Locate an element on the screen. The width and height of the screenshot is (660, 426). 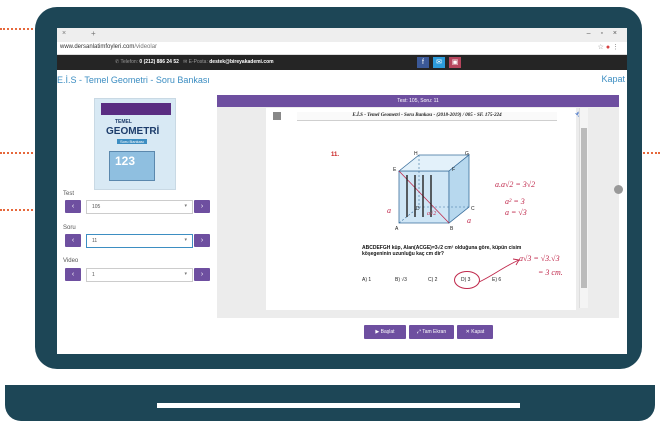
choice-c: C) 2 is located at coordinates (433, 280).